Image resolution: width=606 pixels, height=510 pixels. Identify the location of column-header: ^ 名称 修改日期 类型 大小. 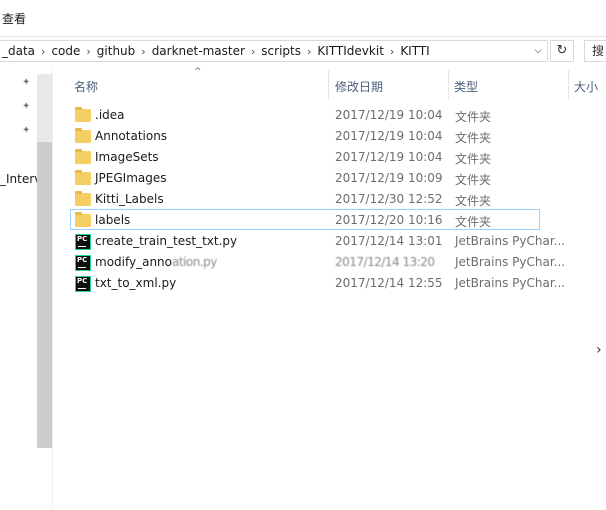
(329, 83).